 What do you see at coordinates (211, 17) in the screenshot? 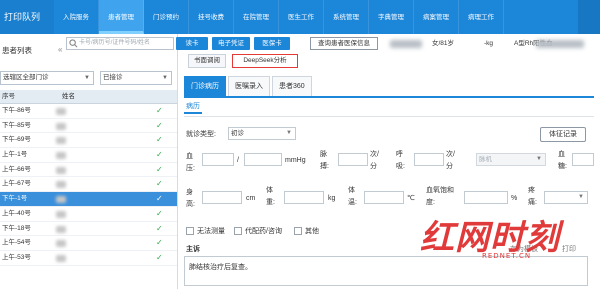
I see `nav-tab-registration: 挂号收费` at bounding box center [211, 17].